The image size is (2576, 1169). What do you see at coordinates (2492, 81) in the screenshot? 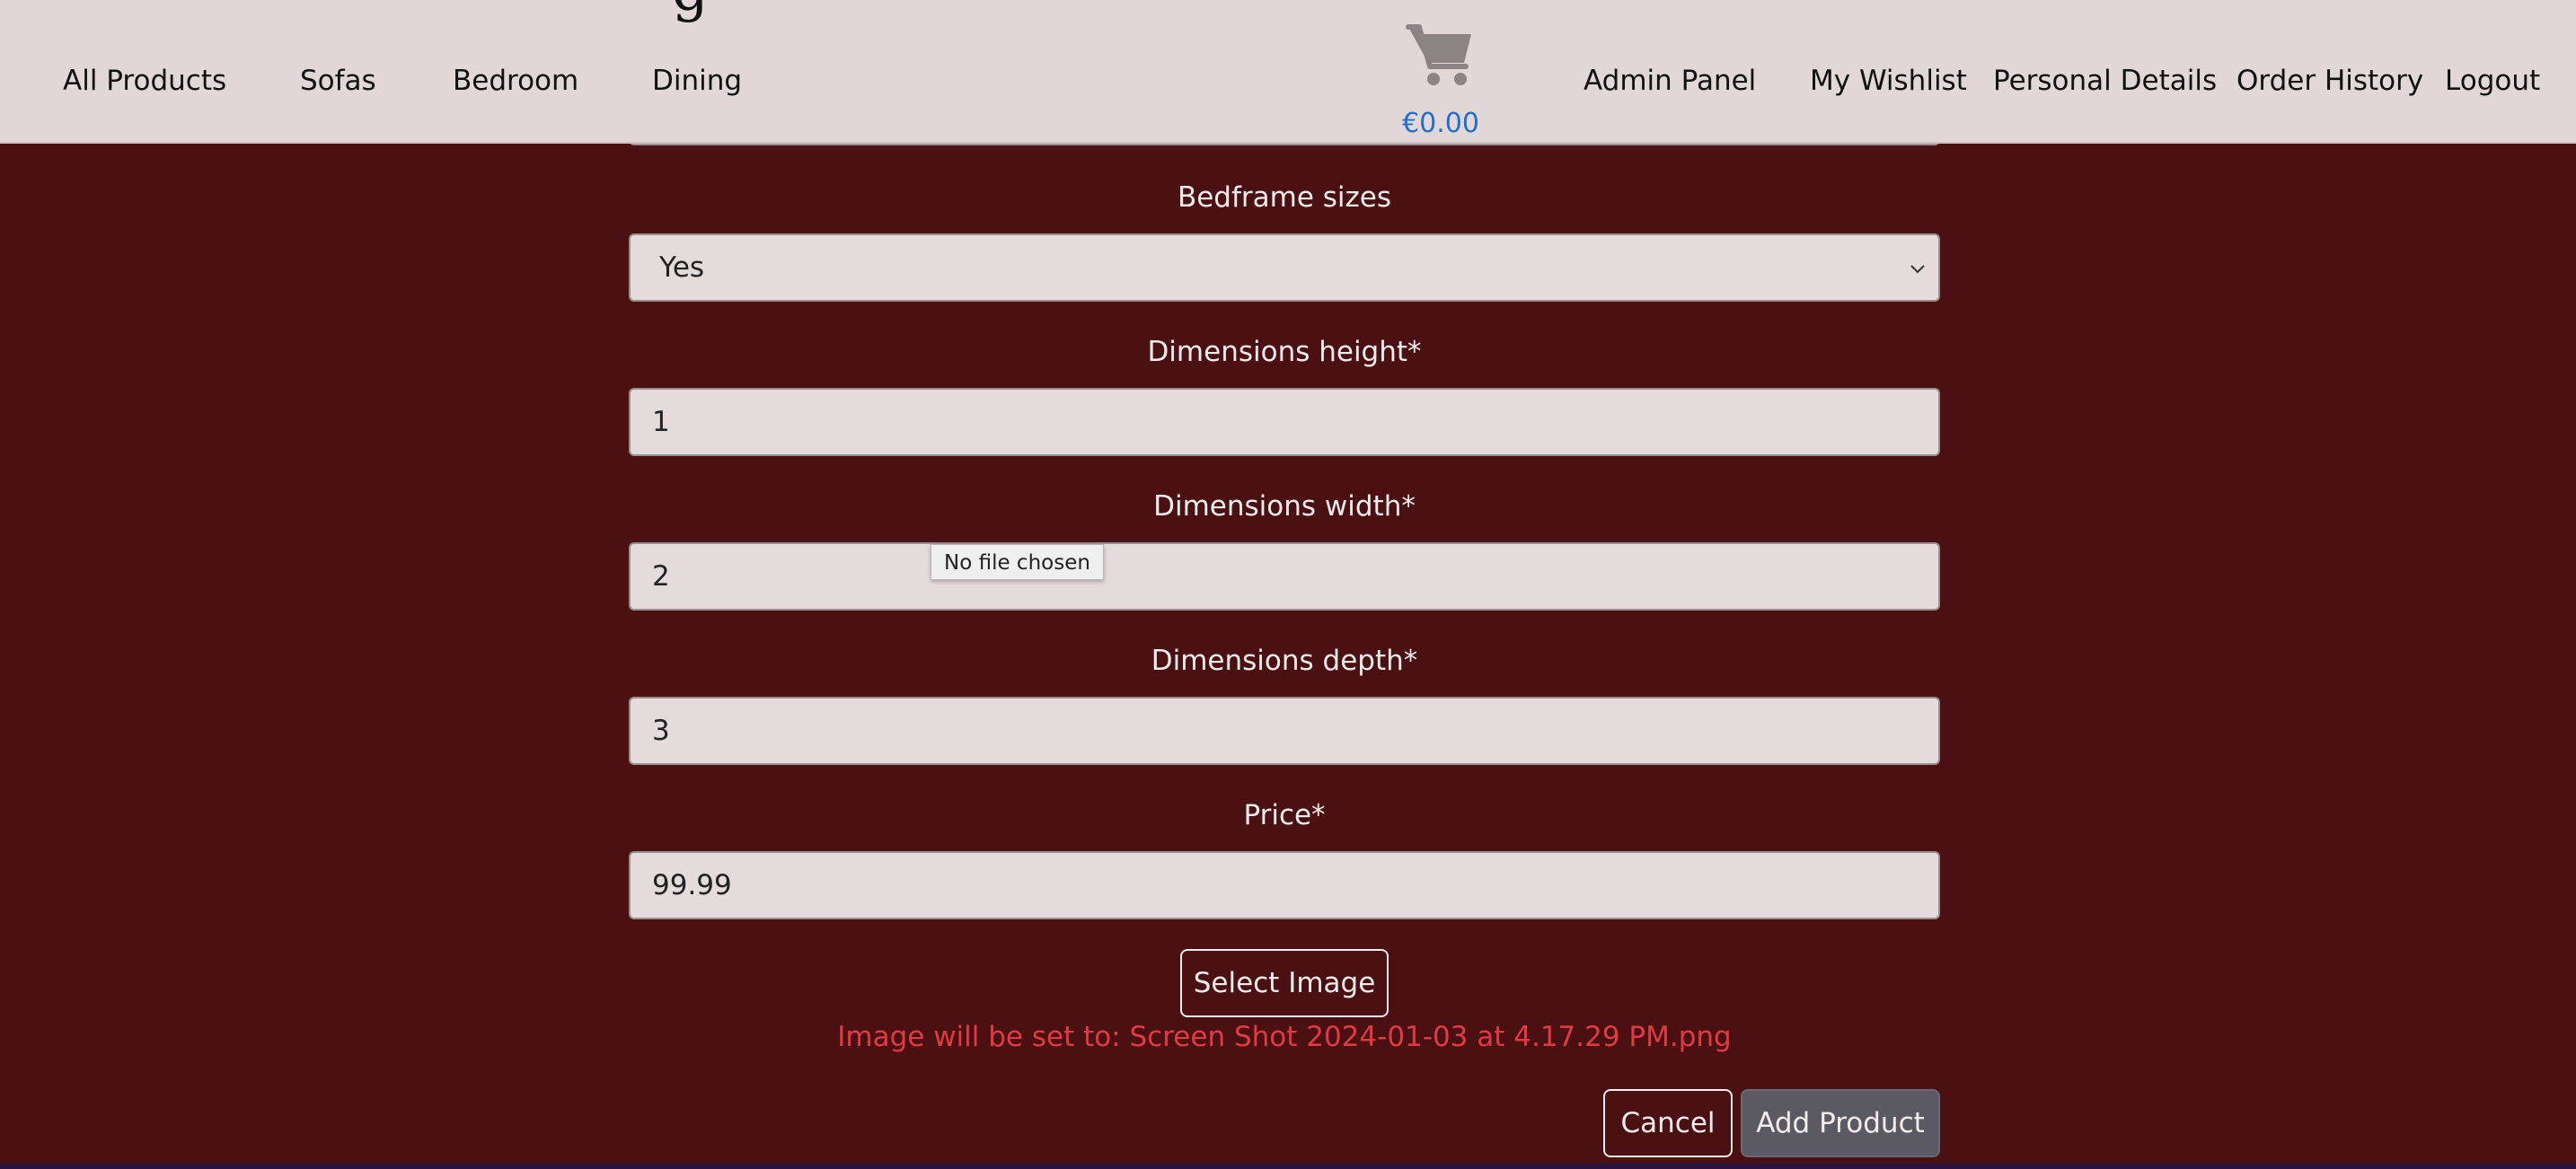
I see `nav-logout: Logout` at bounding box center [2492, 81].